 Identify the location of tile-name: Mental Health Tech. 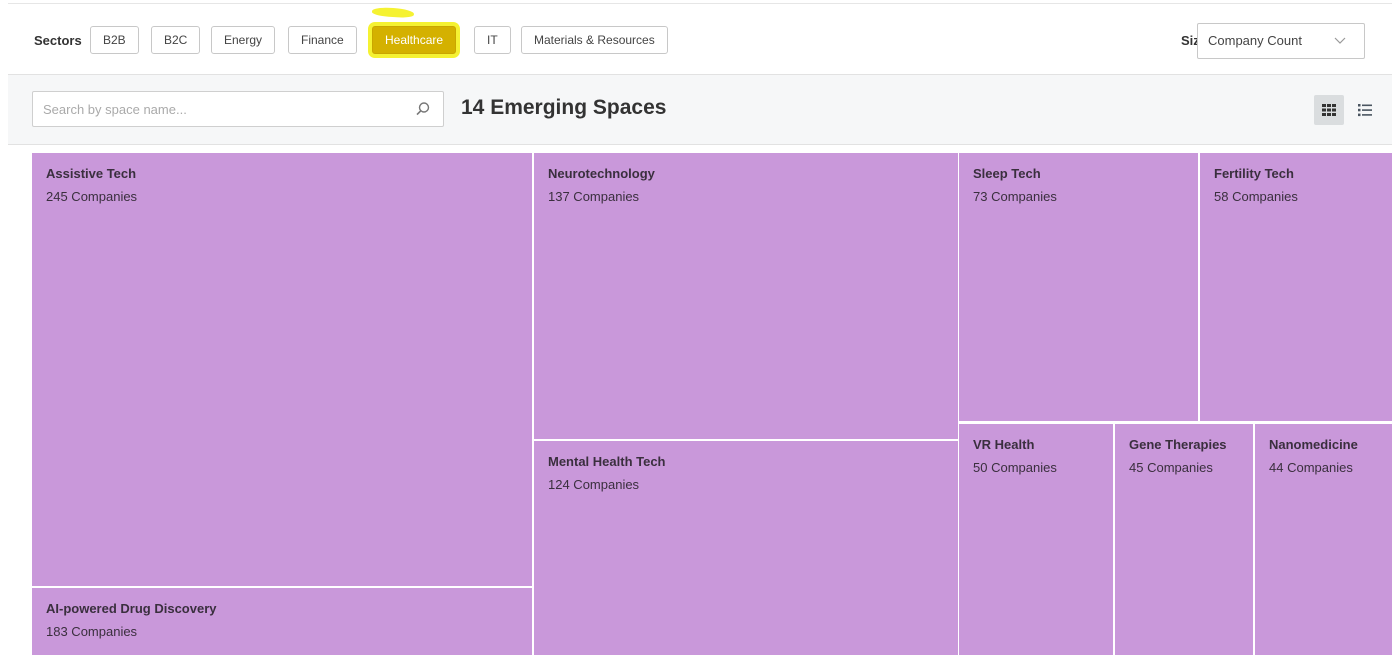
(607, 461).